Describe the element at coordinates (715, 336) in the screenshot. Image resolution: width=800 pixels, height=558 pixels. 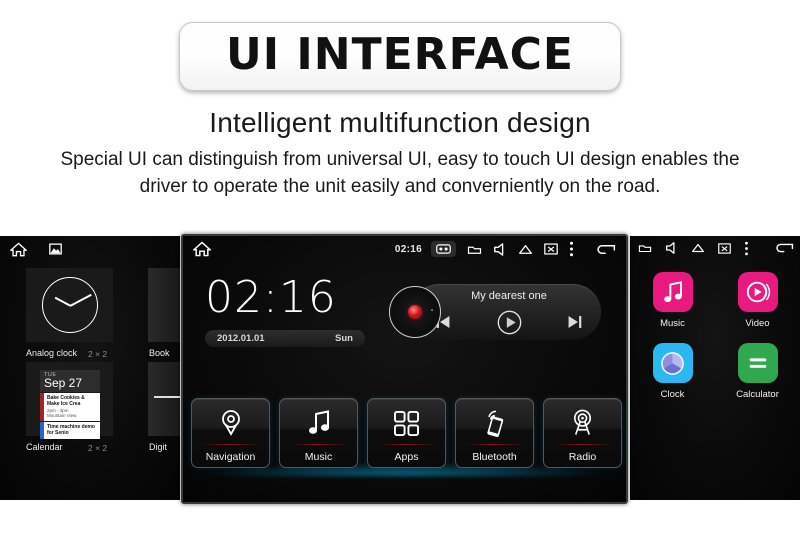
I see `app-grid: Music Video Clock Calculator` at that location.